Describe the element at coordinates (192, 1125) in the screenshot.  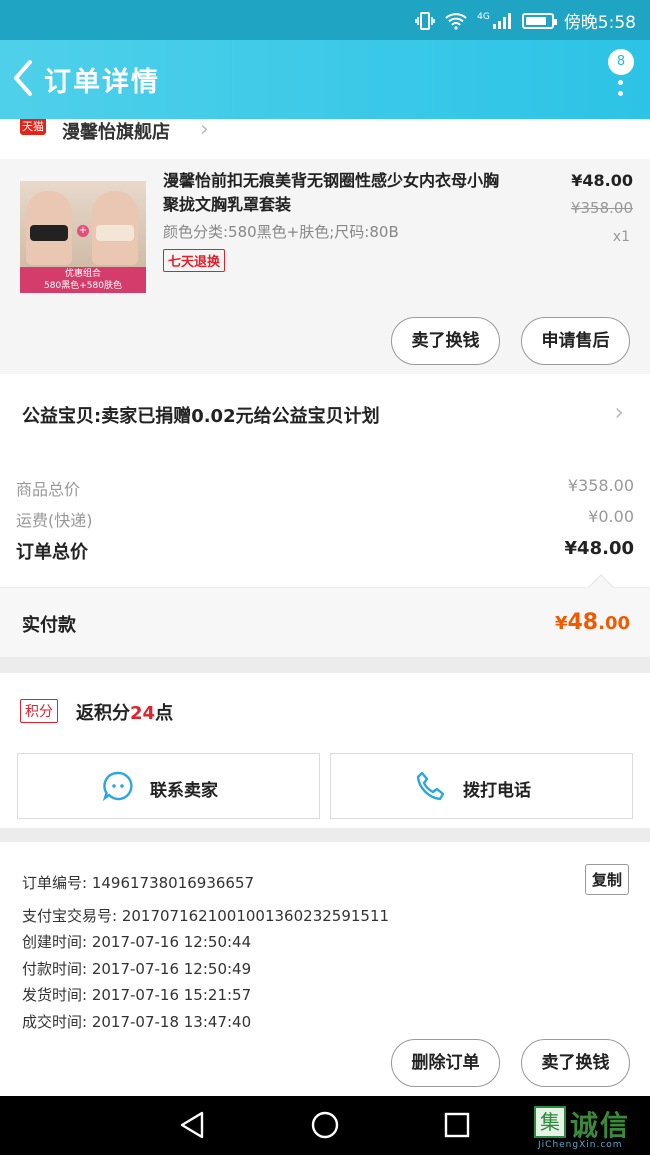
I see `nav-back-icon` at that location.